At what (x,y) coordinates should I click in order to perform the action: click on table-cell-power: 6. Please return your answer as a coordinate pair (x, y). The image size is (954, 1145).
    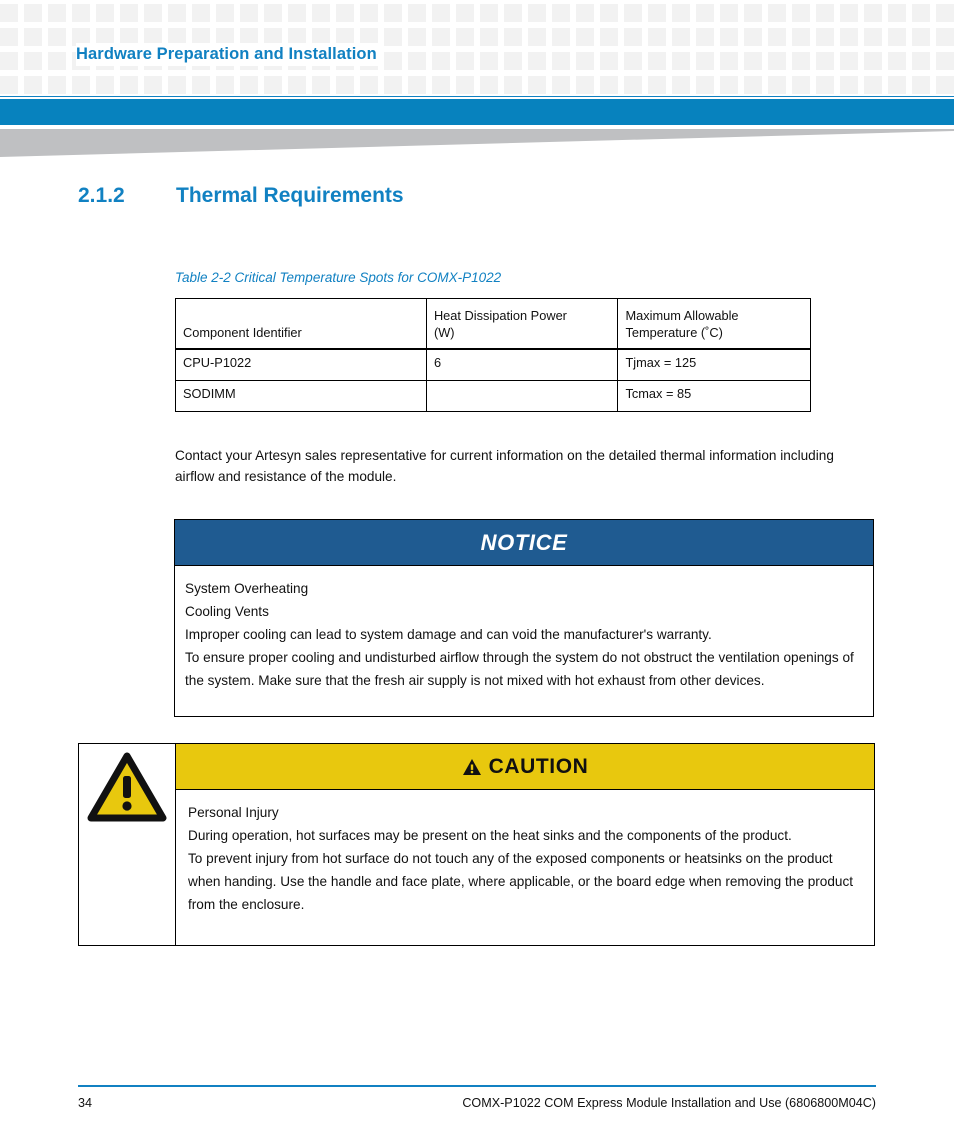
    Looking at the image, I should click on (522, 364).